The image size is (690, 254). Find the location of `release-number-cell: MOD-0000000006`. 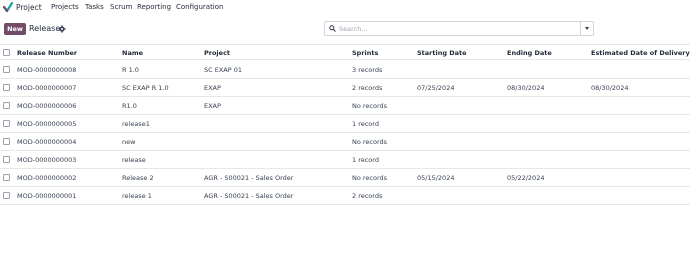

release-number-cell: MOD-0000000006 is located at coordinates (47, 106).